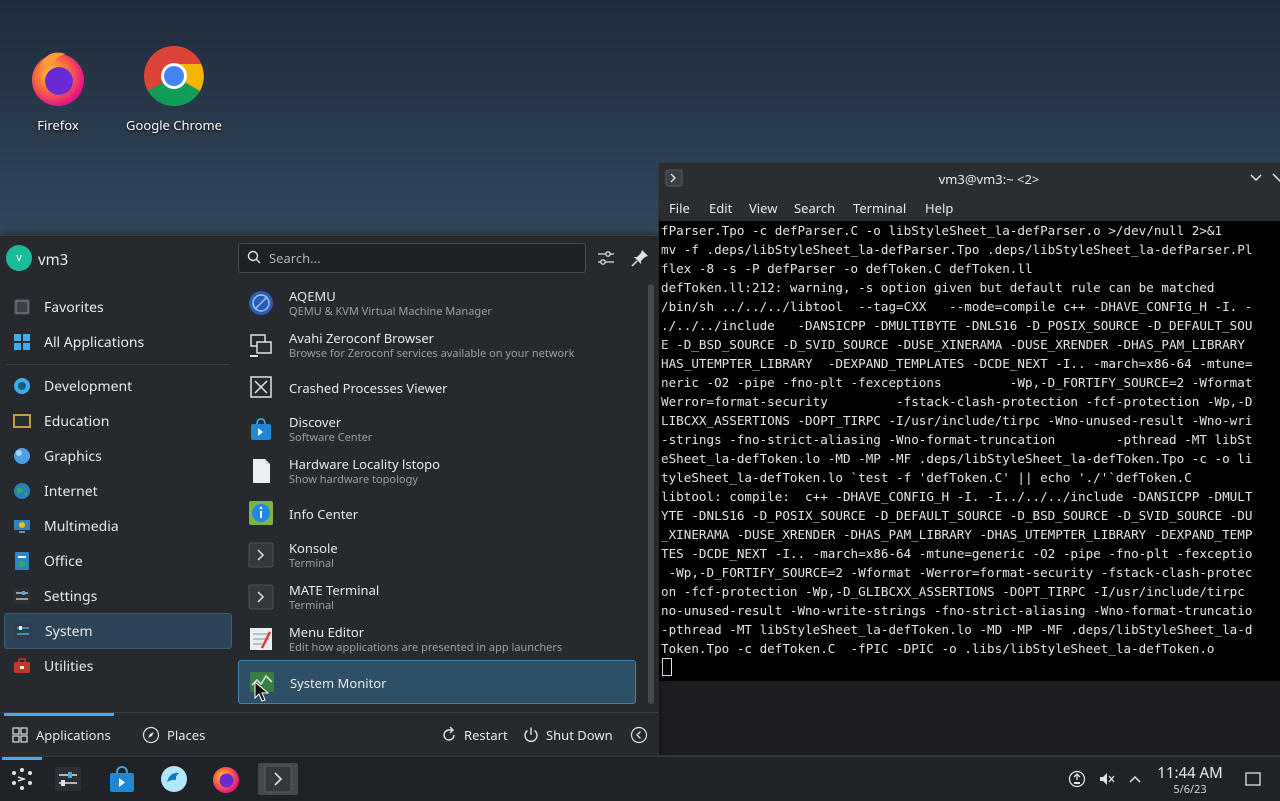 Image resolution: width=1280 pixels, height=801 pixels. What do you see at coordinates (315, 422) in the screenshot?
I see `app-name: Discover` at bounding box center [315, 422].